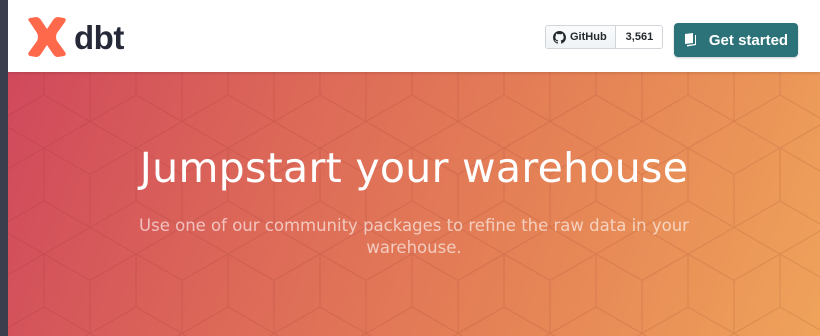  Describe the element at coordinates (588, 37) in the screenshot. I see `github-label: GitHub` at that location.